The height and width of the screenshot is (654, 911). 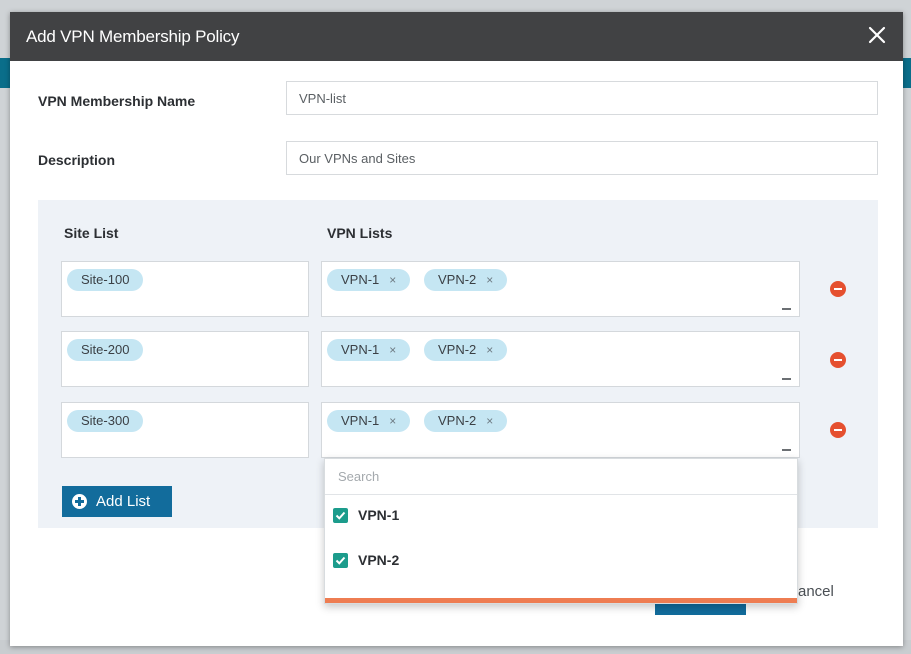 I want to click on site-chip: Site-100, so click(x=105, y=280).